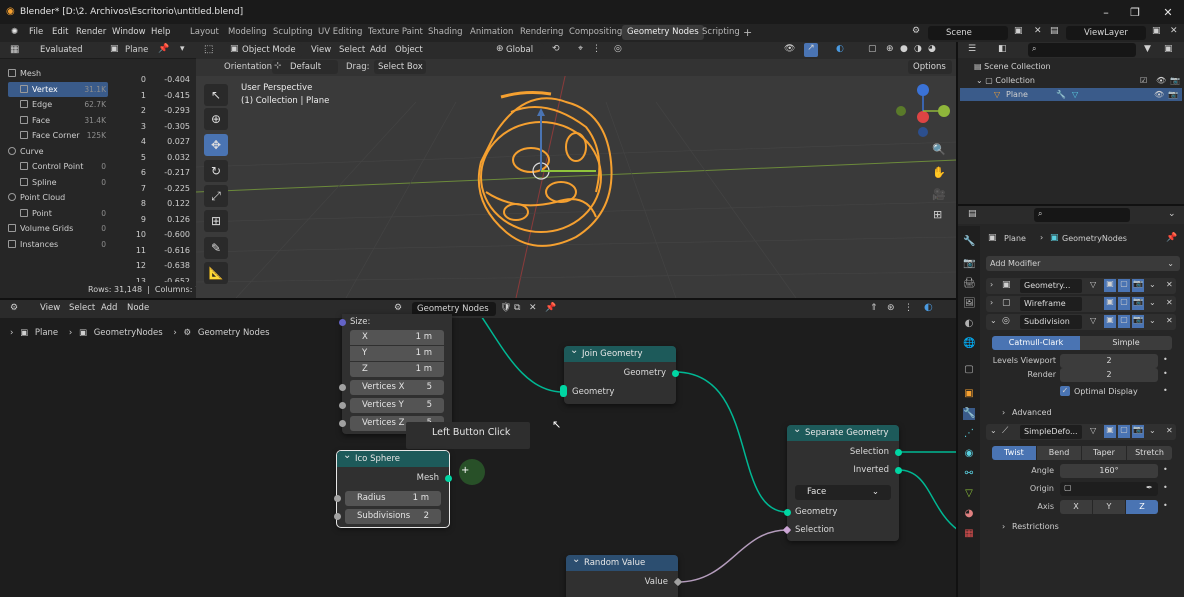  Describe the element at coordinates (872, 49) in the screenshot. I see `xray-icon: ▢` at that location.